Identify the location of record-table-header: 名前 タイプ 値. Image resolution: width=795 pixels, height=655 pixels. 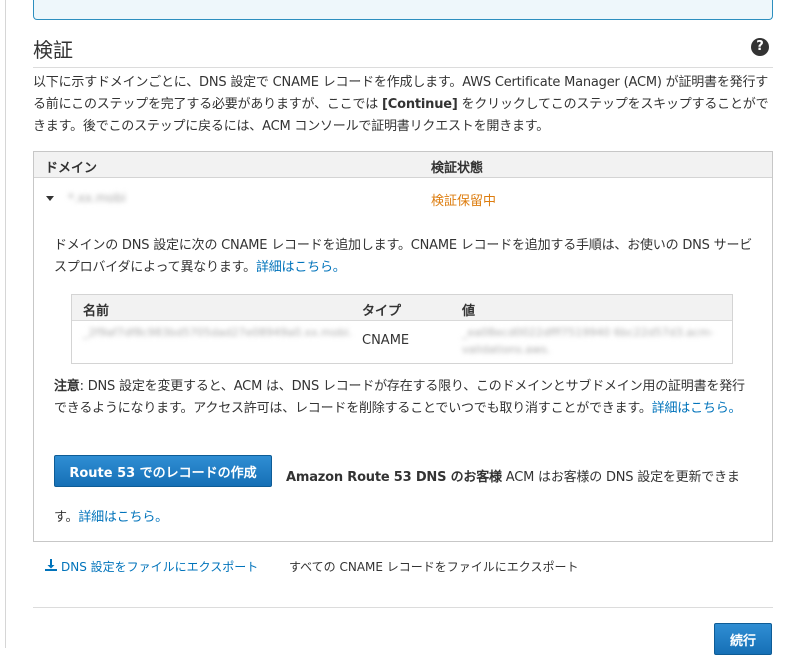
(402, 308).